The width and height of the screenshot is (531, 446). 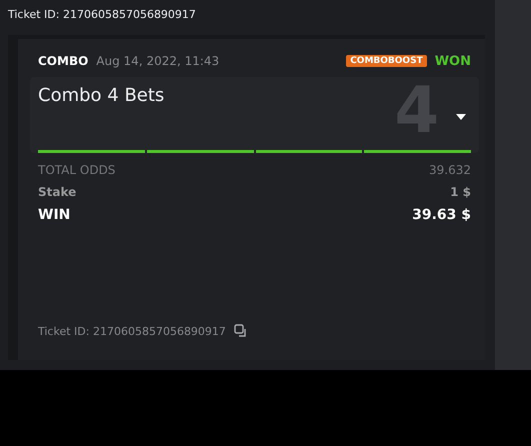 I want to click on bet-type: COMBO, so click(x=63, y=61).